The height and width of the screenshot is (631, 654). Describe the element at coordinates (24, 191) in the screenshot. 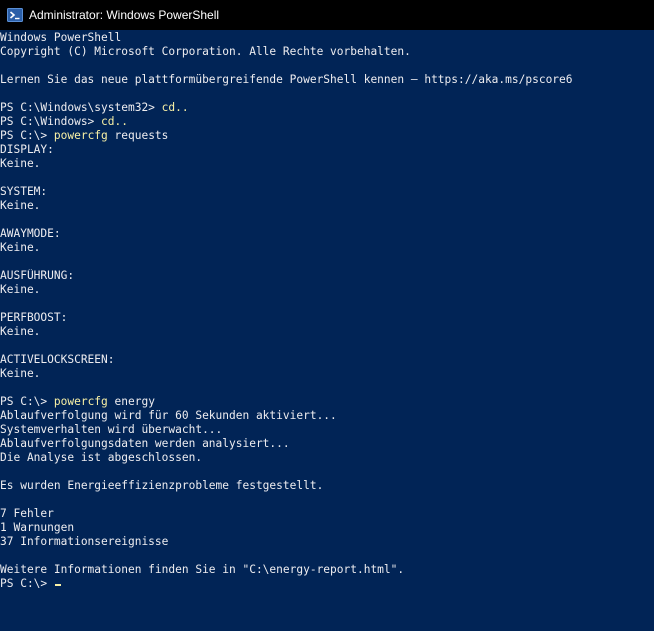

I see `console-output-line: SYSTEM:` at that location.